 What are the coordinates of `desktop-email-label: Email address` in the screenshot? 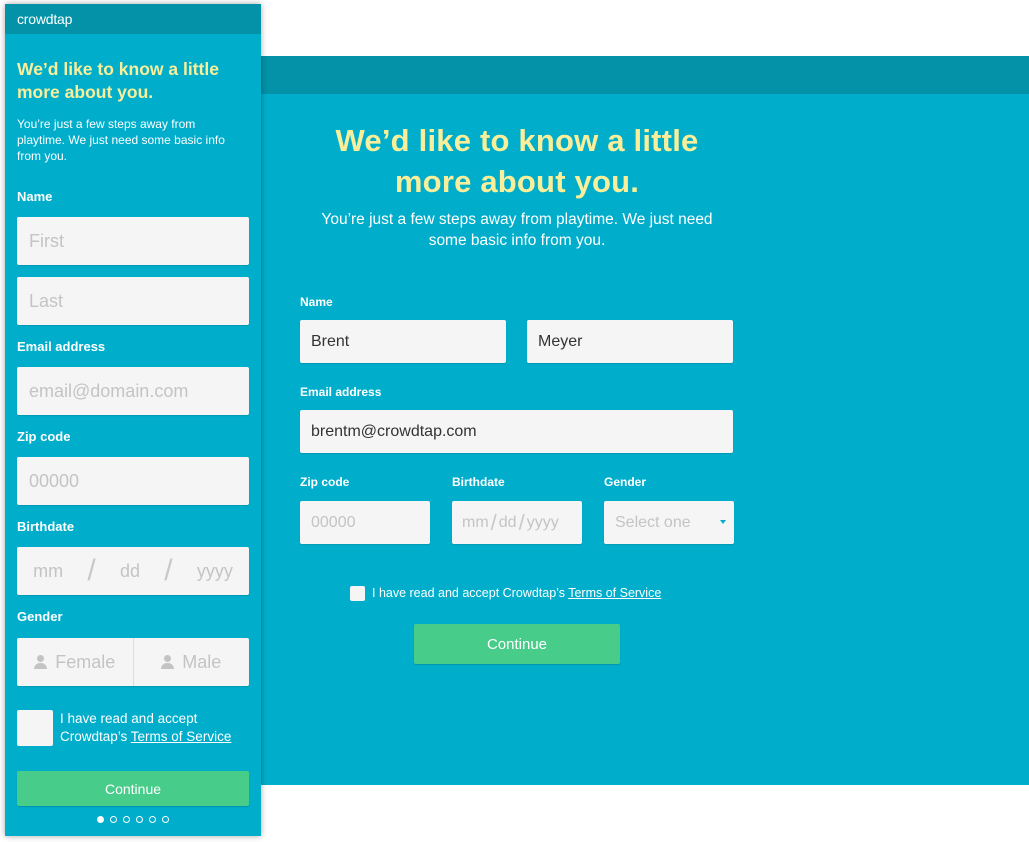 It's located at (341, 392).